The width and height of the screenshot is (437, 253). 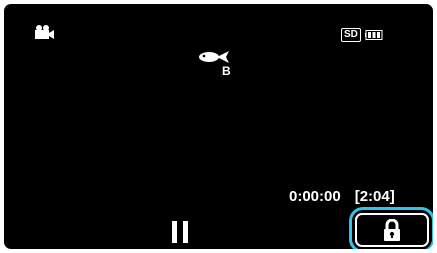 What do you see at coordinates (362, 35) in the screenshot?
I see `storage-battery-indicator: SD` at bounding box center [362, 35].